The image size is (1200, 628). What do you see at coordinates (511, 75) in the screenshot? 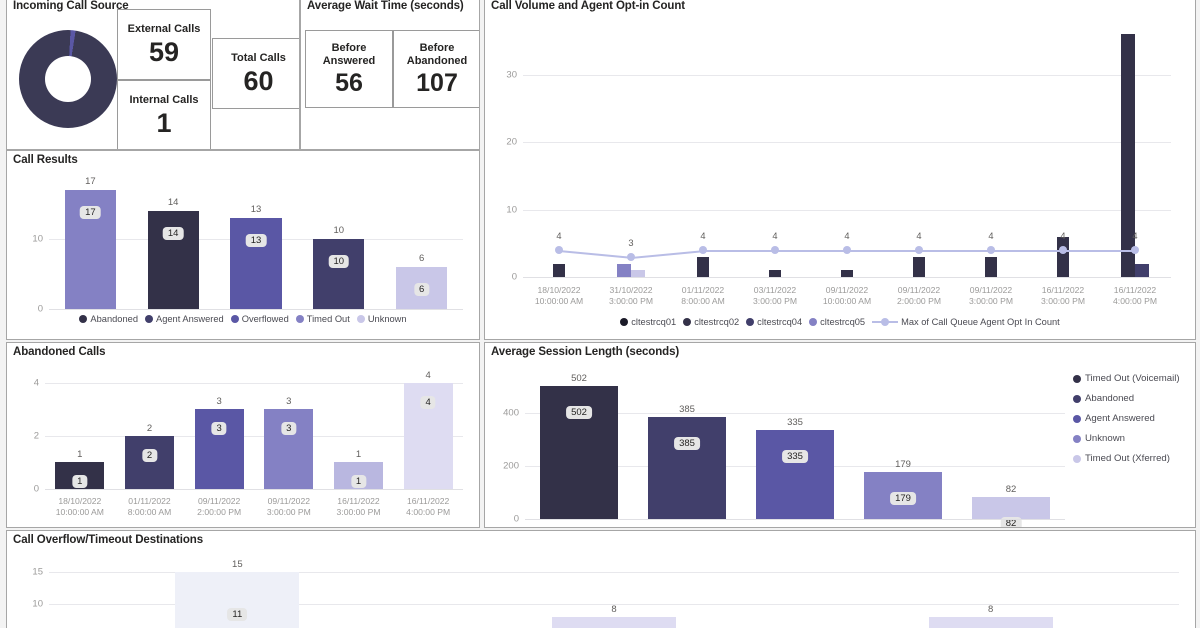
I see `y-axis-tick-label: 30` at bounding box center [511, 75].